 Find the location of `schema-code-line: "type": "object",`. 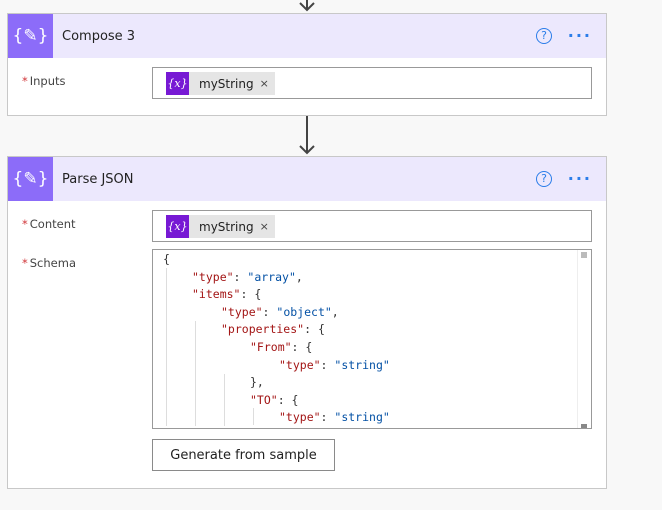

schema-code-line: "type": "object", is located at coordinates (280, 312).